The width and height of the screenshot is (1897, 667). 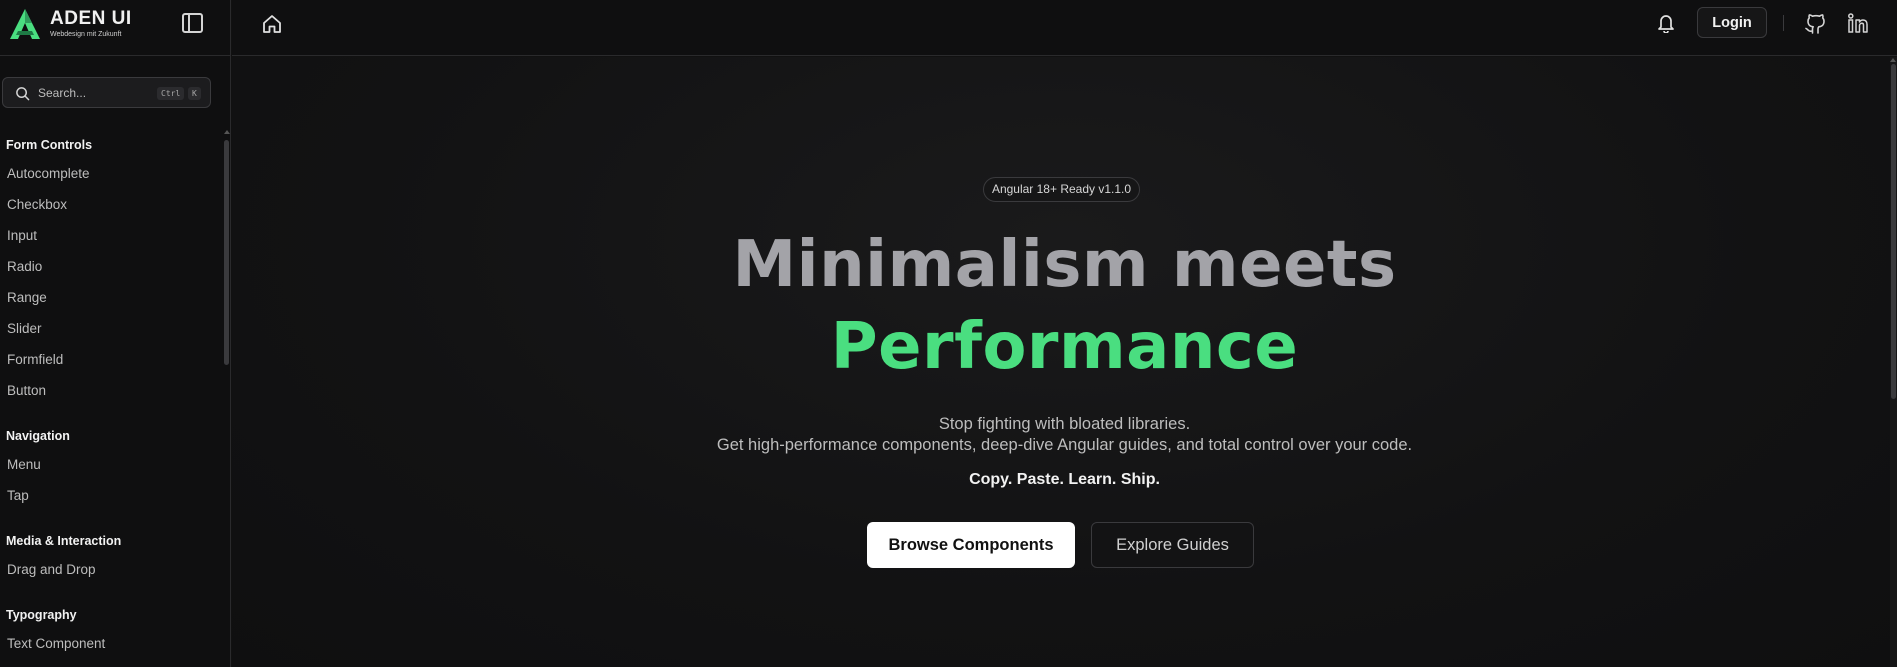 I want to click on github-icon, so click(x=1815, y=23).